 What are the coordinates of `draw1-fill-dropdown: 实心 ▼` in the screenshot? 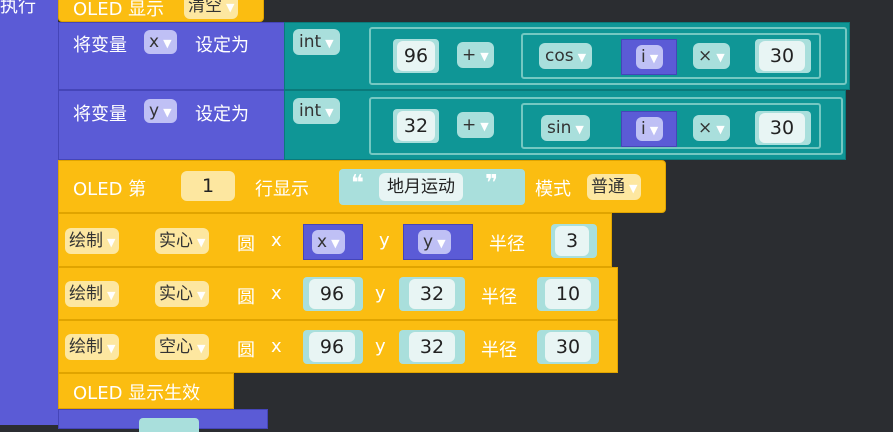 It's located at (182, 241).